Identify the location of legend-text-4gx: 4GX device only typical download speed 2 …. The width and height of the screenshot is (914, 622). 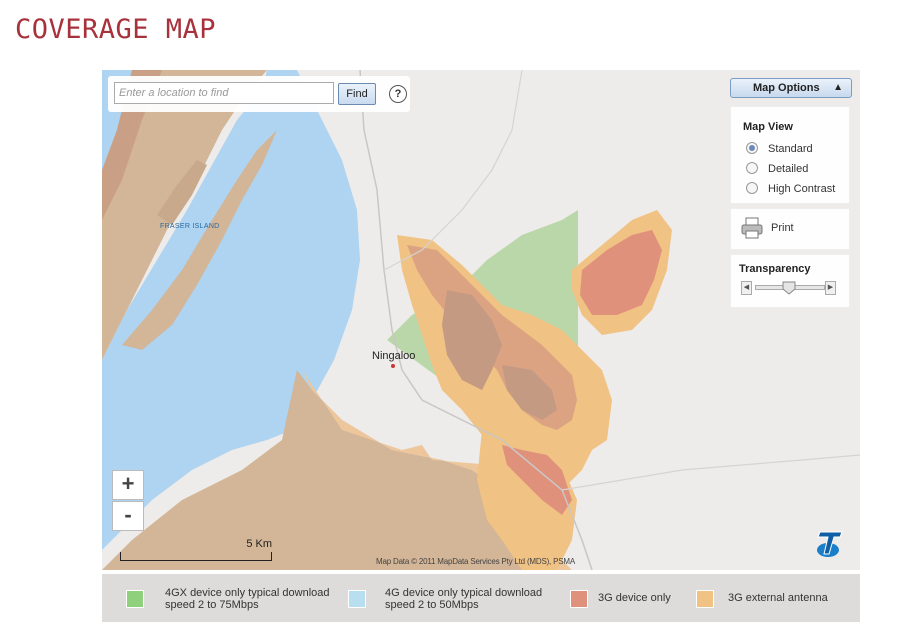
(247, 599).